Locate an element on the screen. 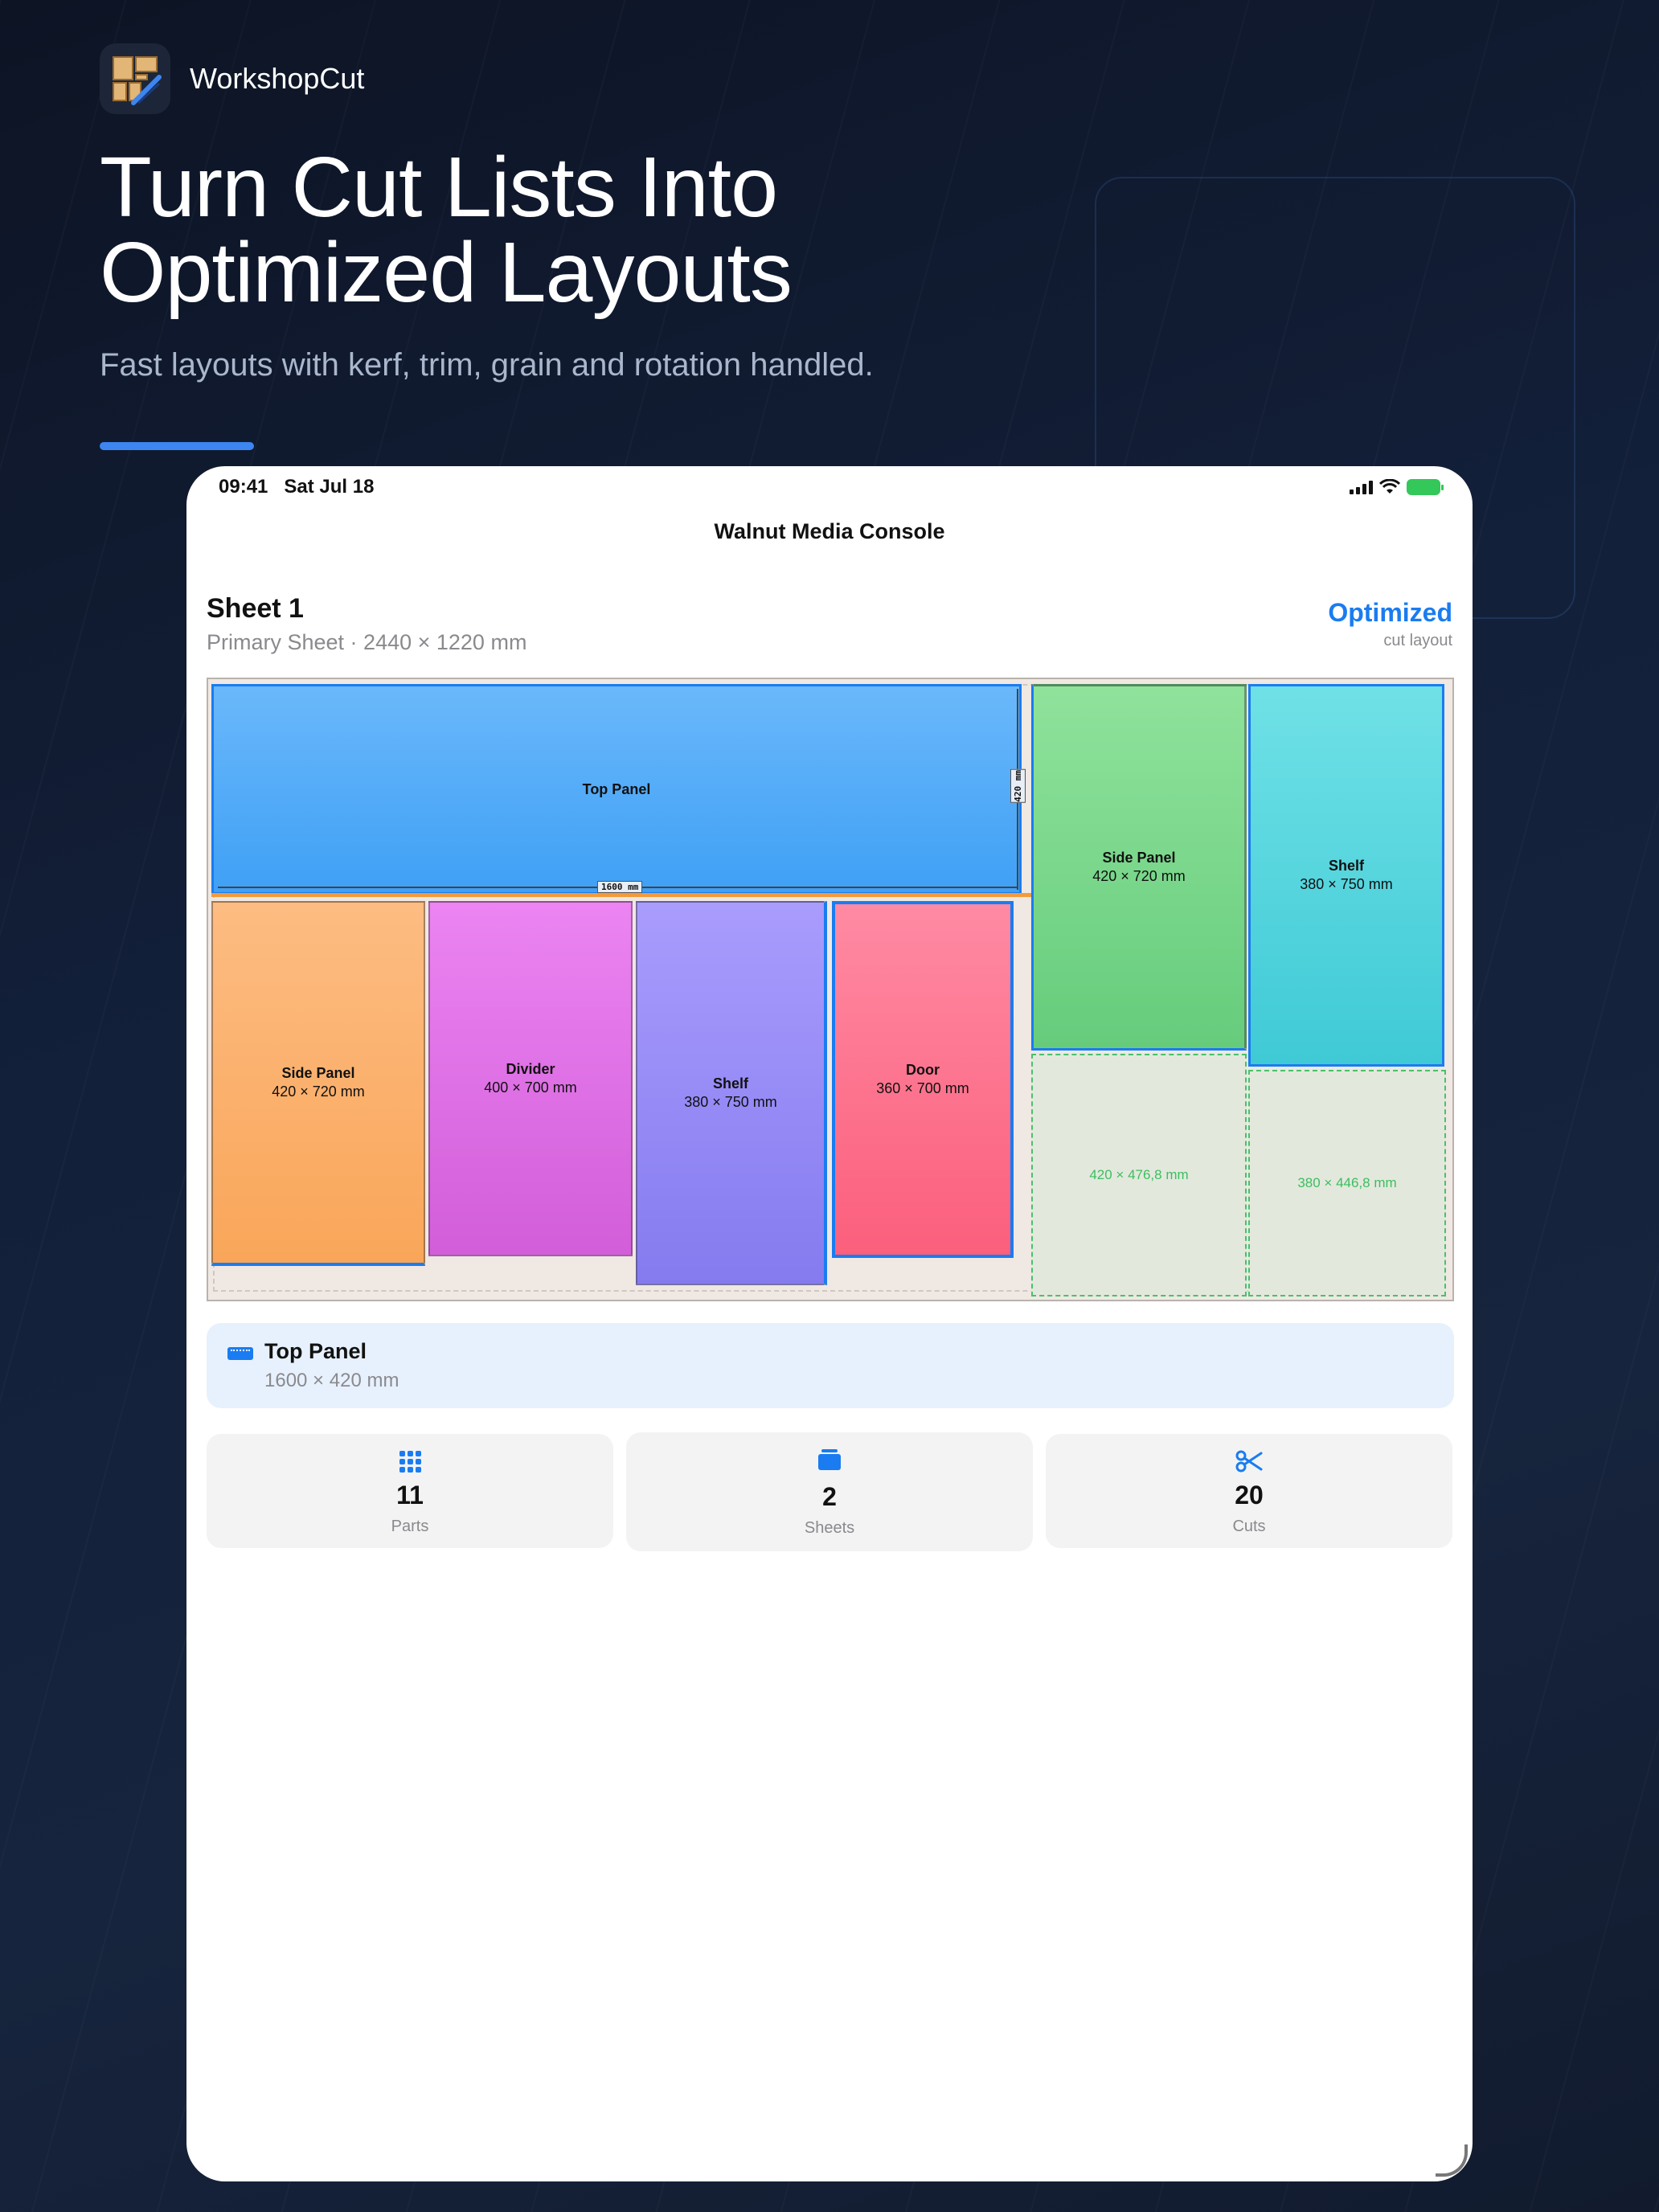 Image resolution: width=1659 pixels, height=2212 pixels. sheet-title: Sheet 1 is located at coordinates (255, 608).